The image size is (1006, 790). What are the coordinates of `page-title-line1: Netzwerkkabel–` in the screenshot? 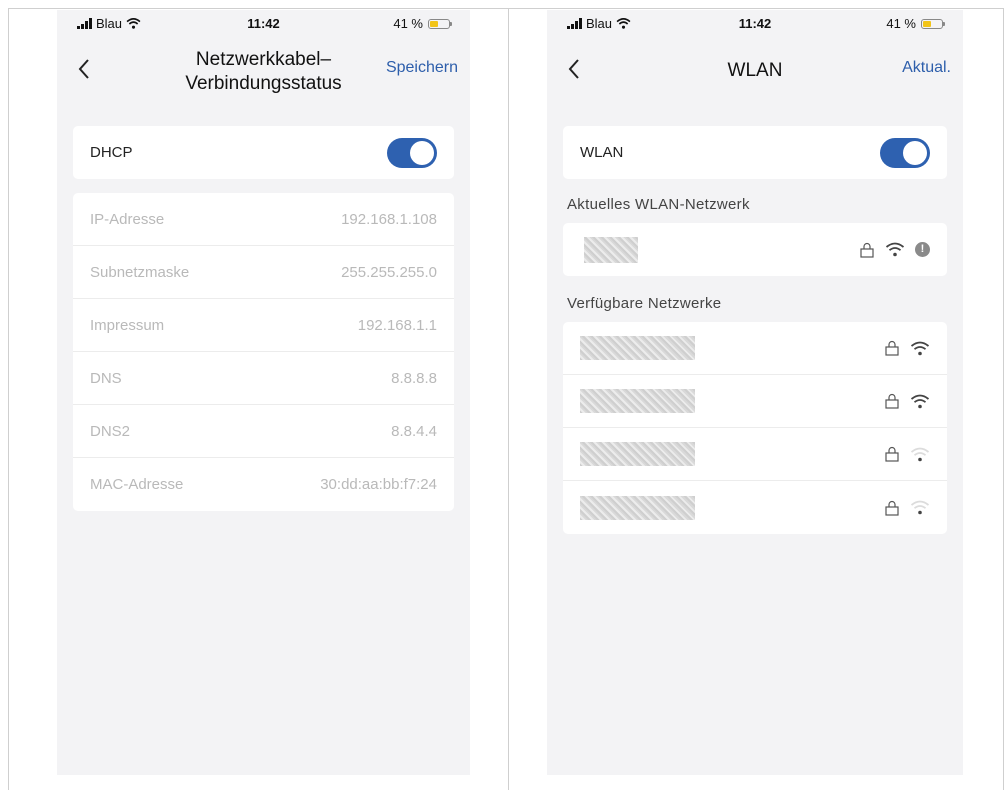 It's located at (263, 59).